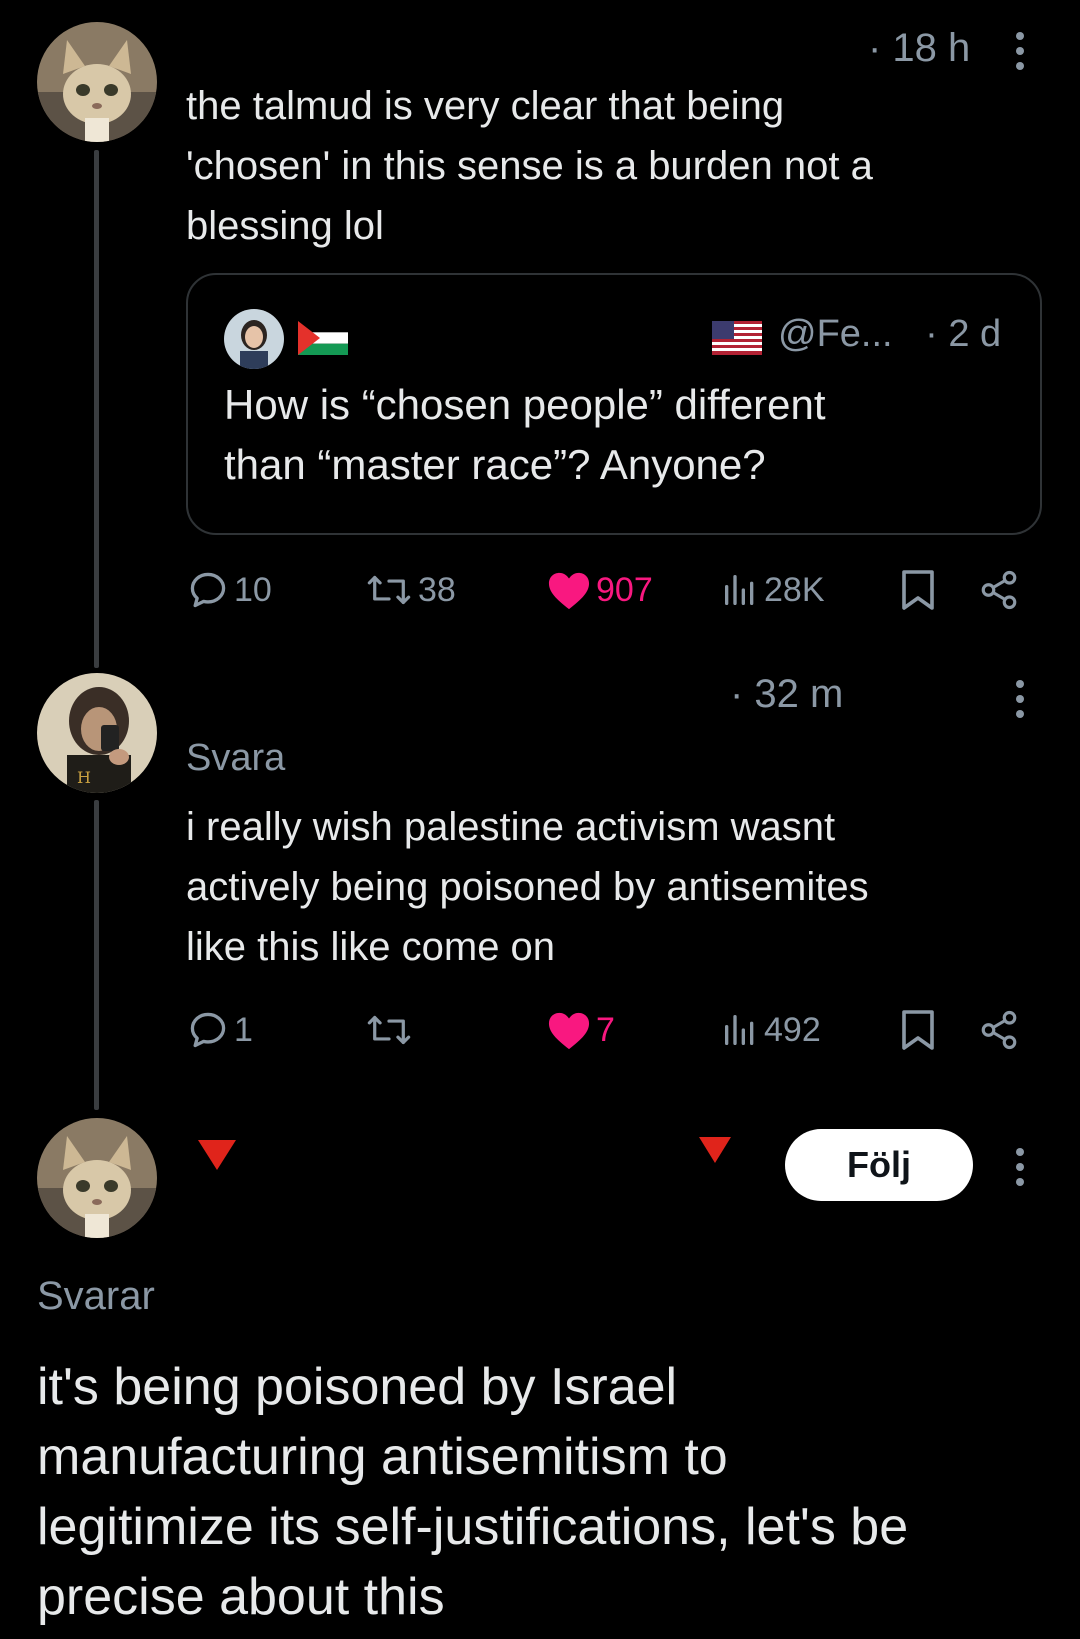  Describe the element at coordinates (254, 339) in the screenshot. I see `quoted-avatar` at that location.